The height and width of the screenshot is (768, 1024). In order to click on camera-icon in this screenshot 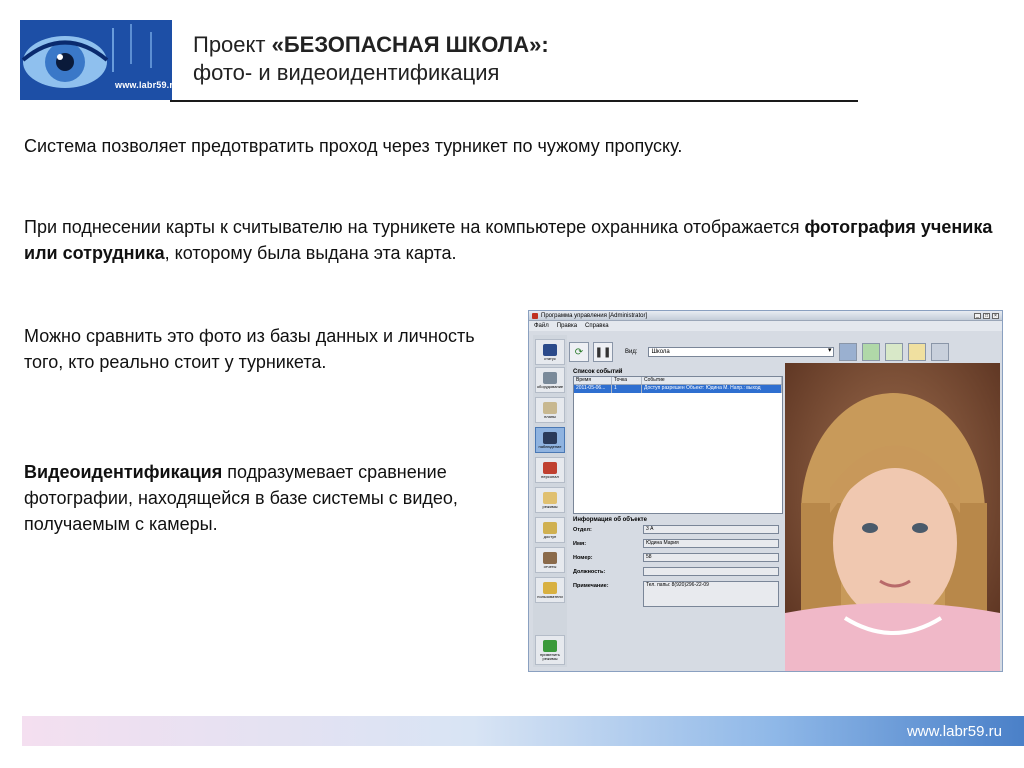, I will do `click(550, 437)`.